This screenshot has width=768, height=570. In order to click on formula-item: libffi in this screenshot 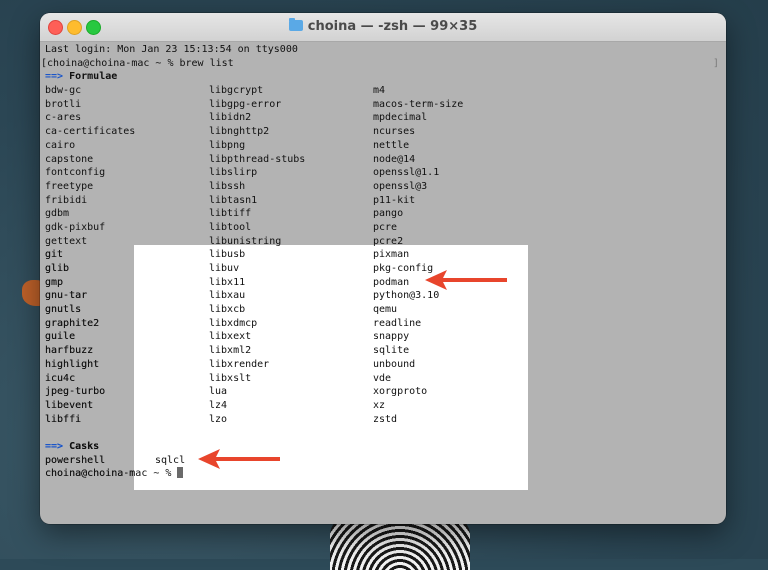, I will do `click(63, 419)`.